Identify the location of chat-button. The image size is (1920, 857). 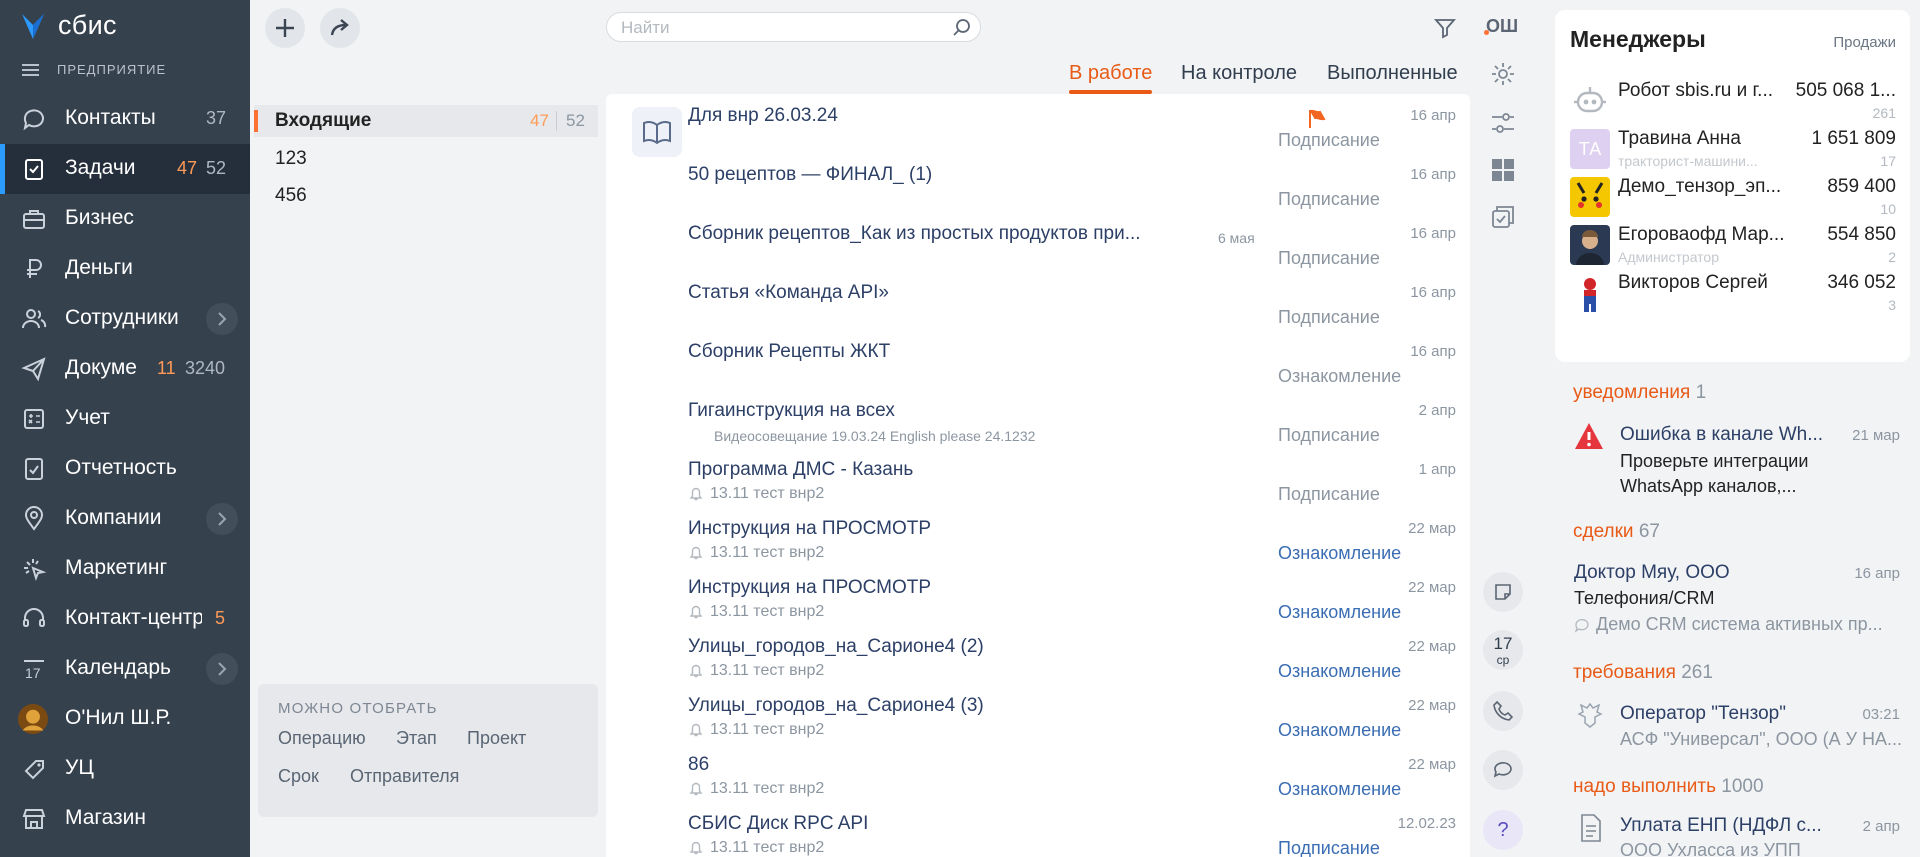
(1503, 770).